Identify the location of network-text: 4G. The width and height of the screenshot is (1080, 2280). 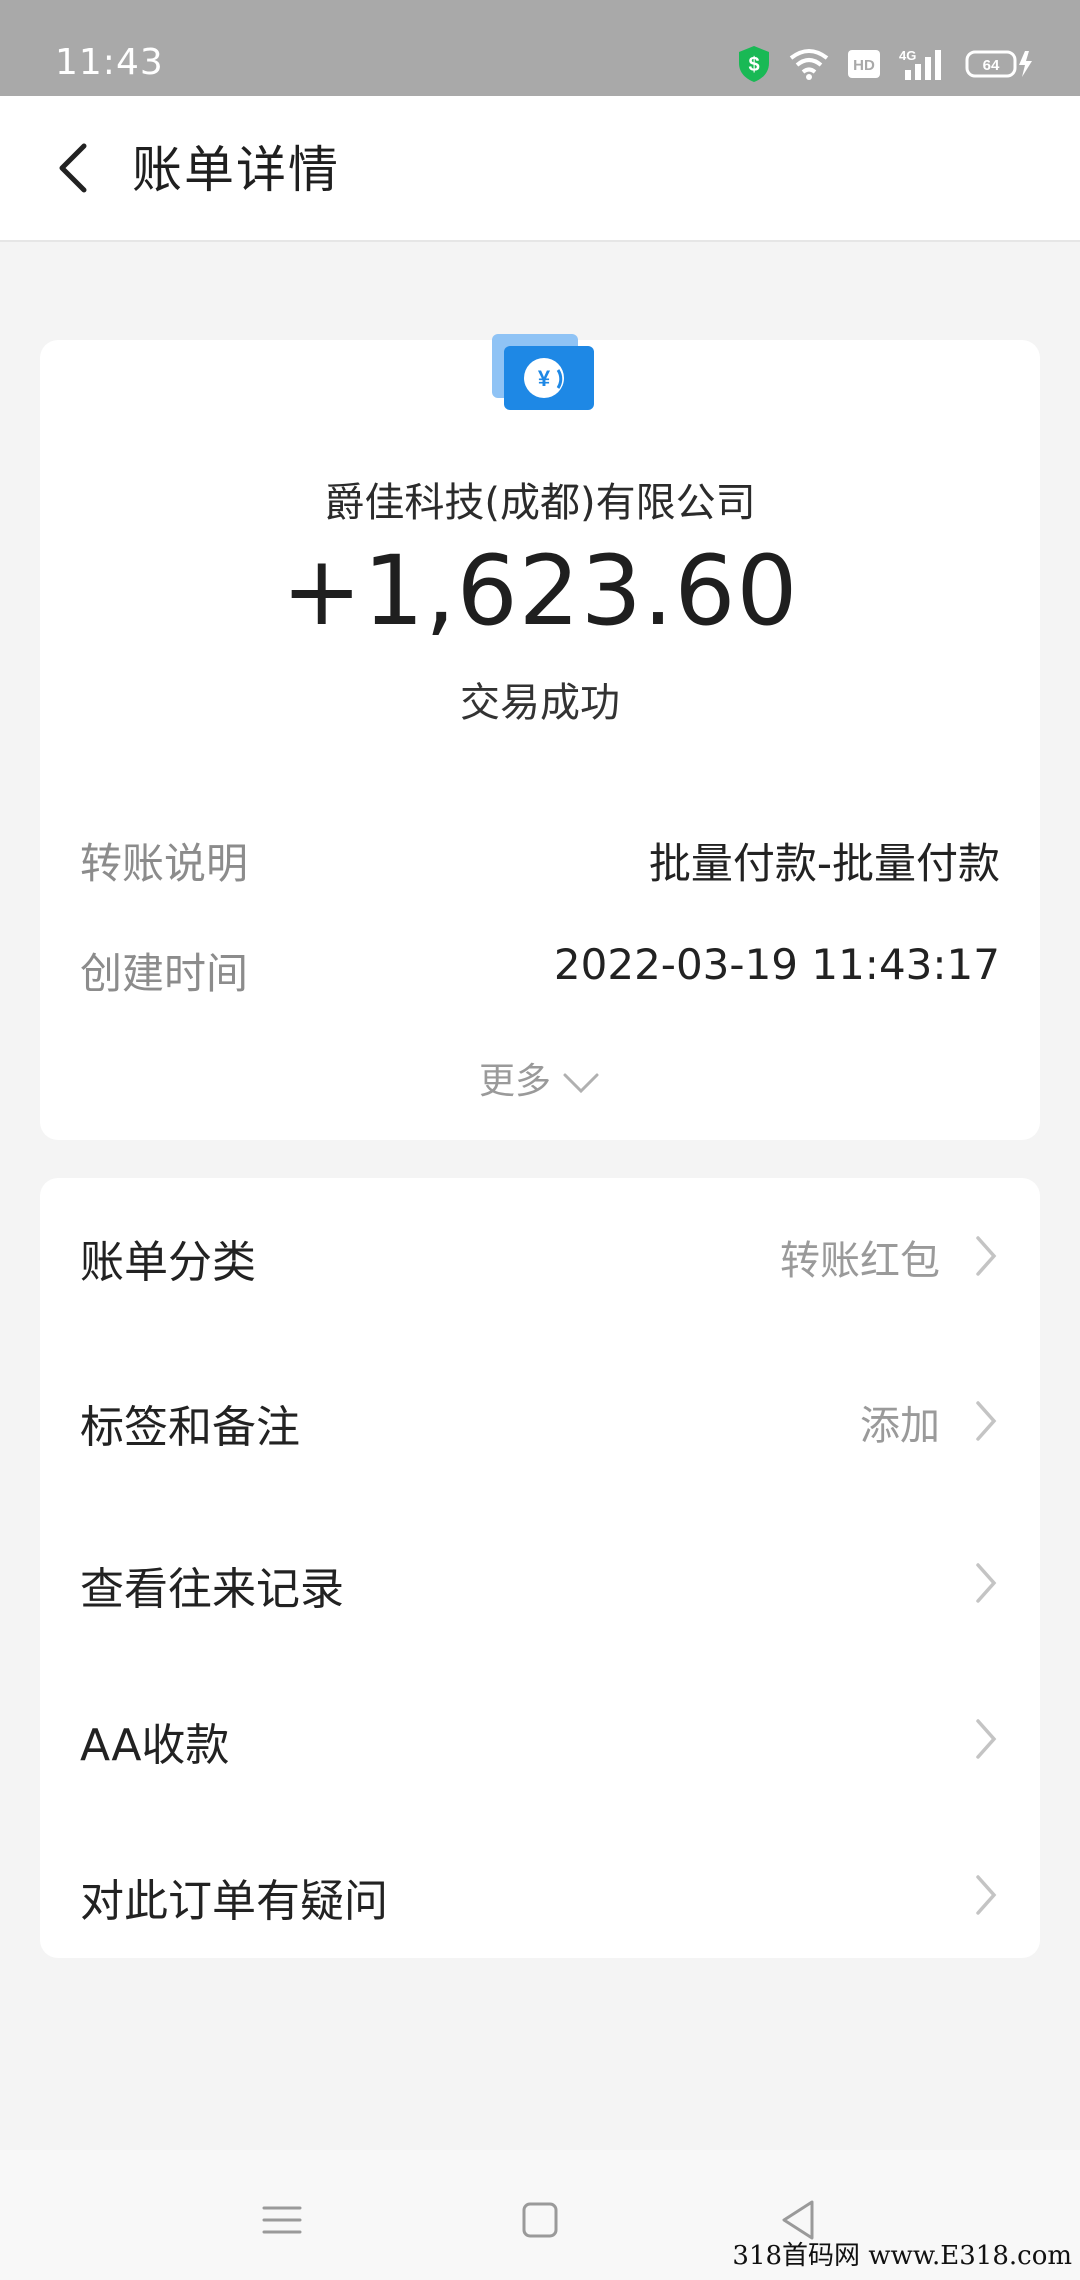
(907, 55).